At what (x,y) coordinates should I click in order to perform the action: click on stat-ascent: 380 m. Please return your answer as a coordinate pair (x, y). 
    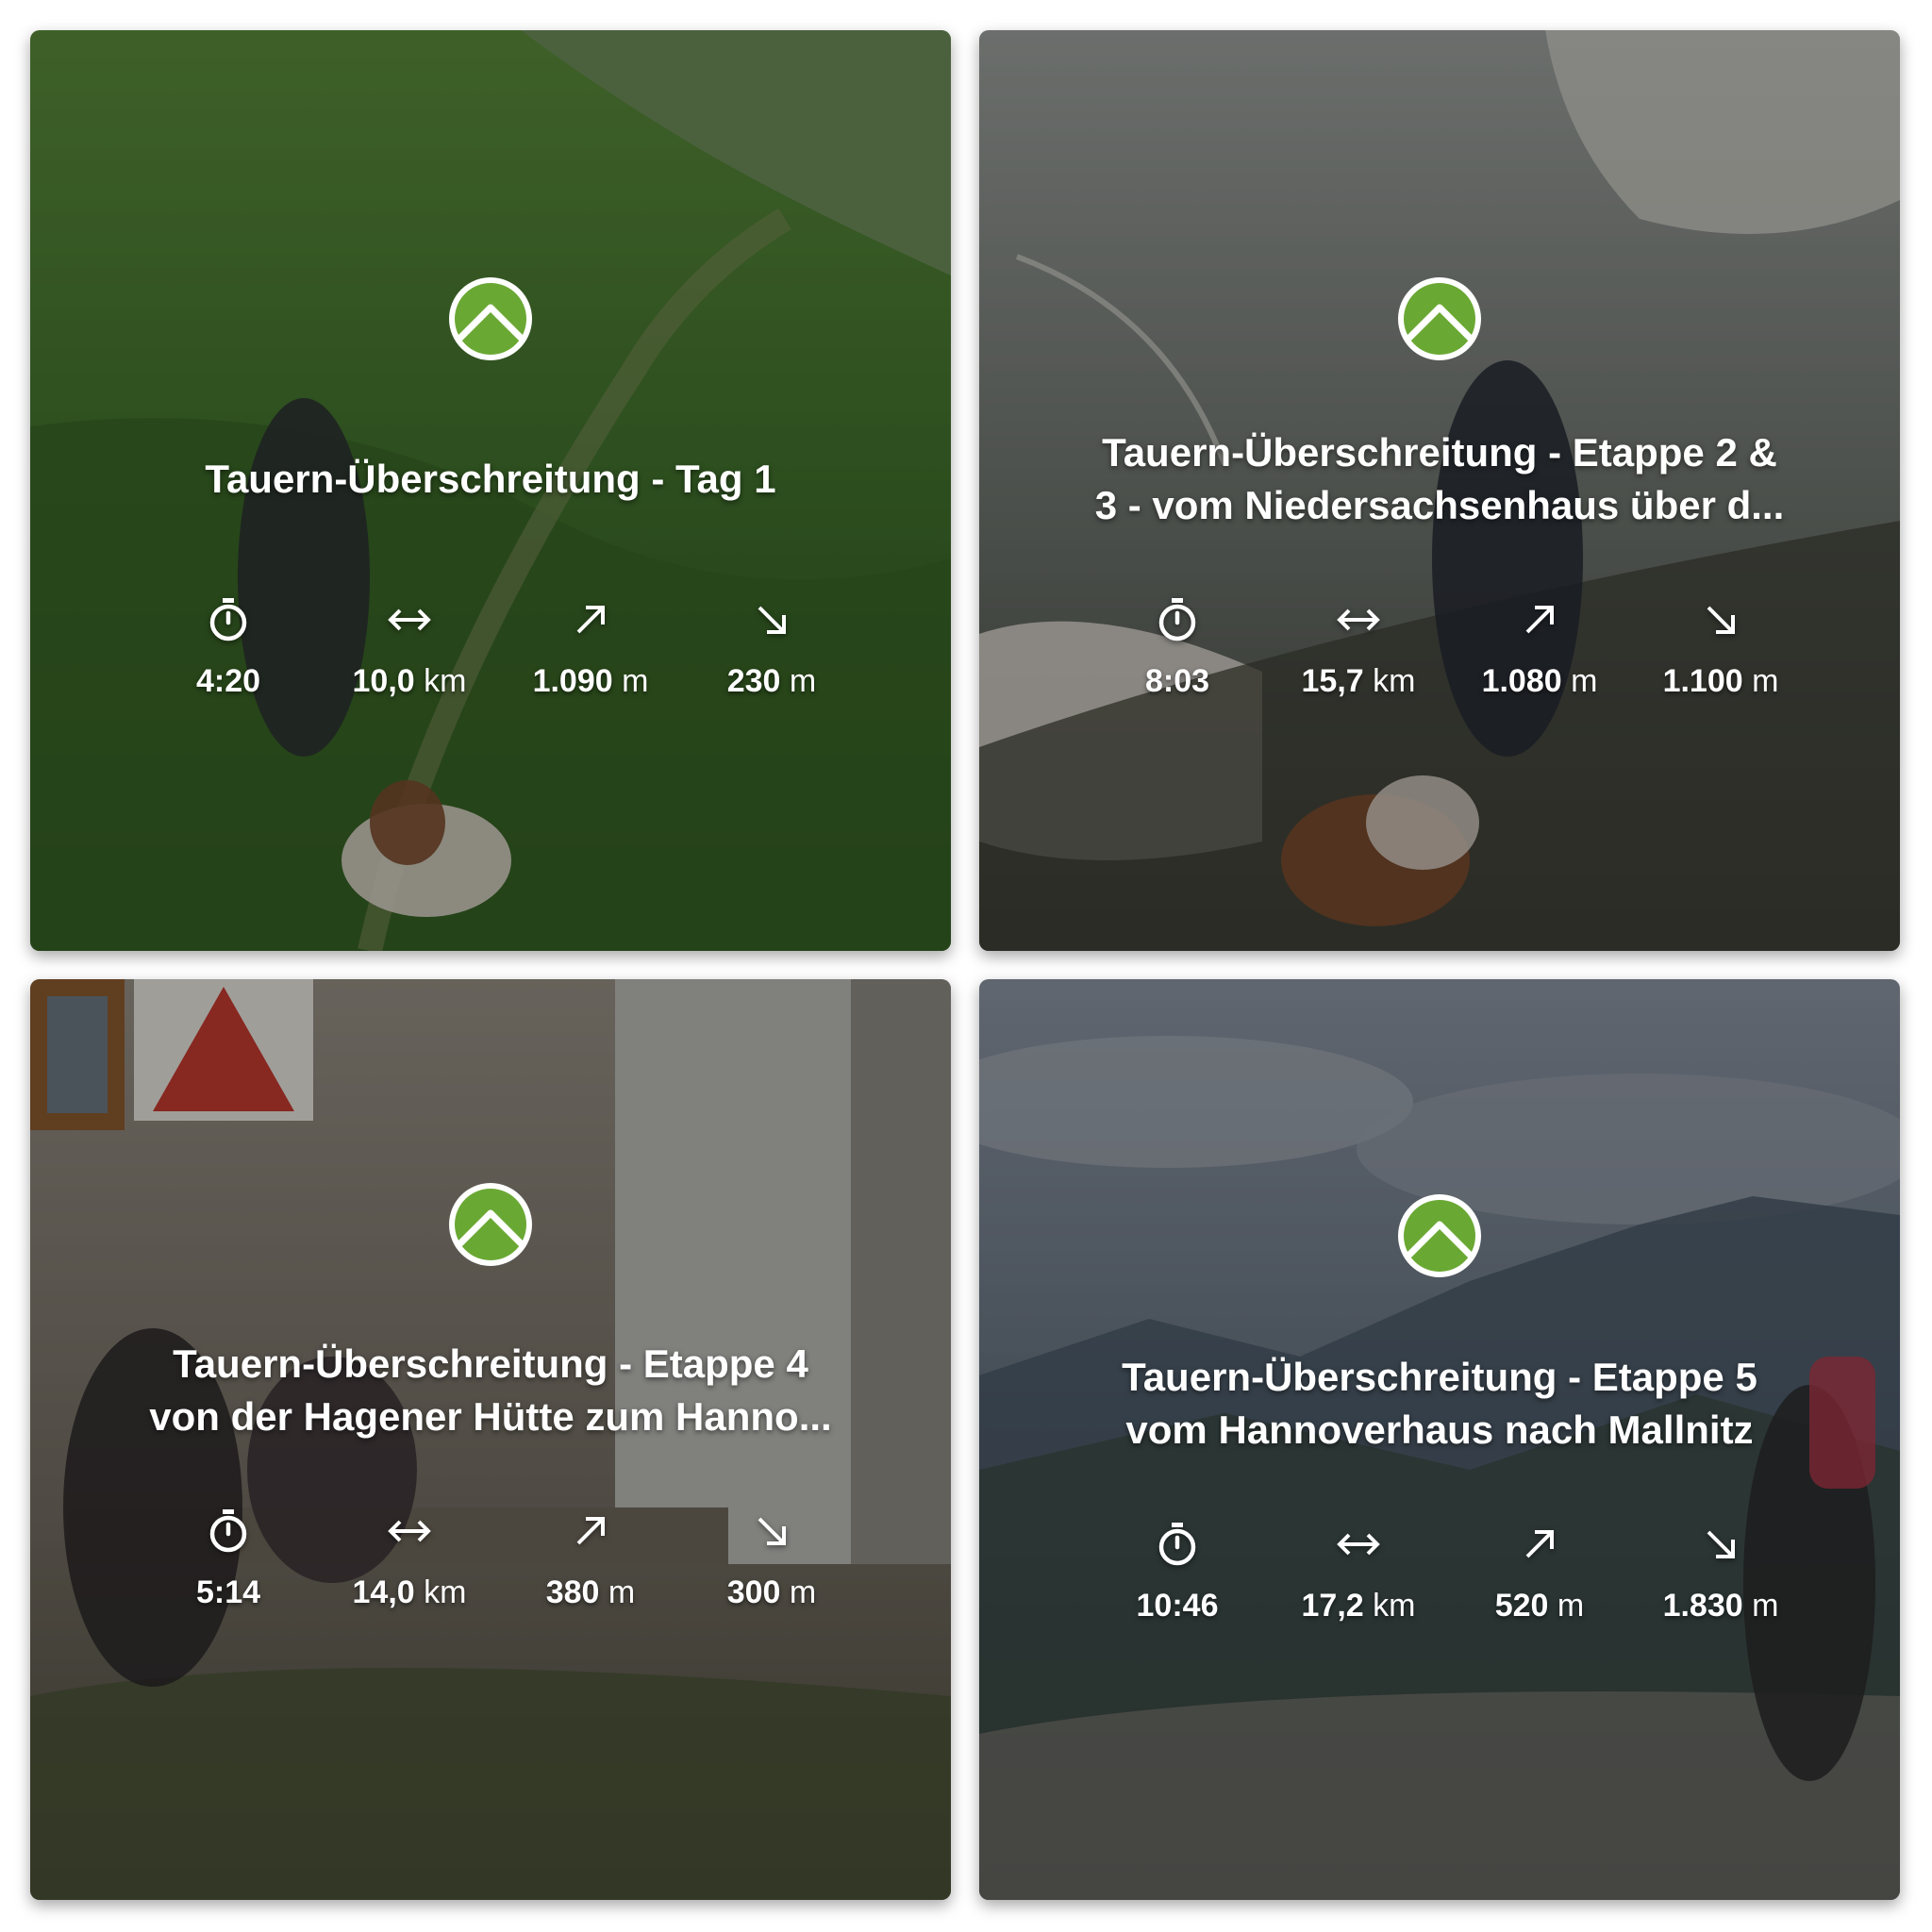
    Looking at the image, I should click on (590, 1559).